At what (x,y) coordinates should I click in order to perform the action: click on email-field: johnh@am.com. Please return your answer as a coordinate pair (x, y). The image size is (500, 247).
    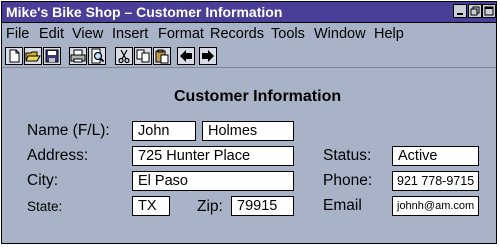
    Looking at the image, I should click on (435, 206).